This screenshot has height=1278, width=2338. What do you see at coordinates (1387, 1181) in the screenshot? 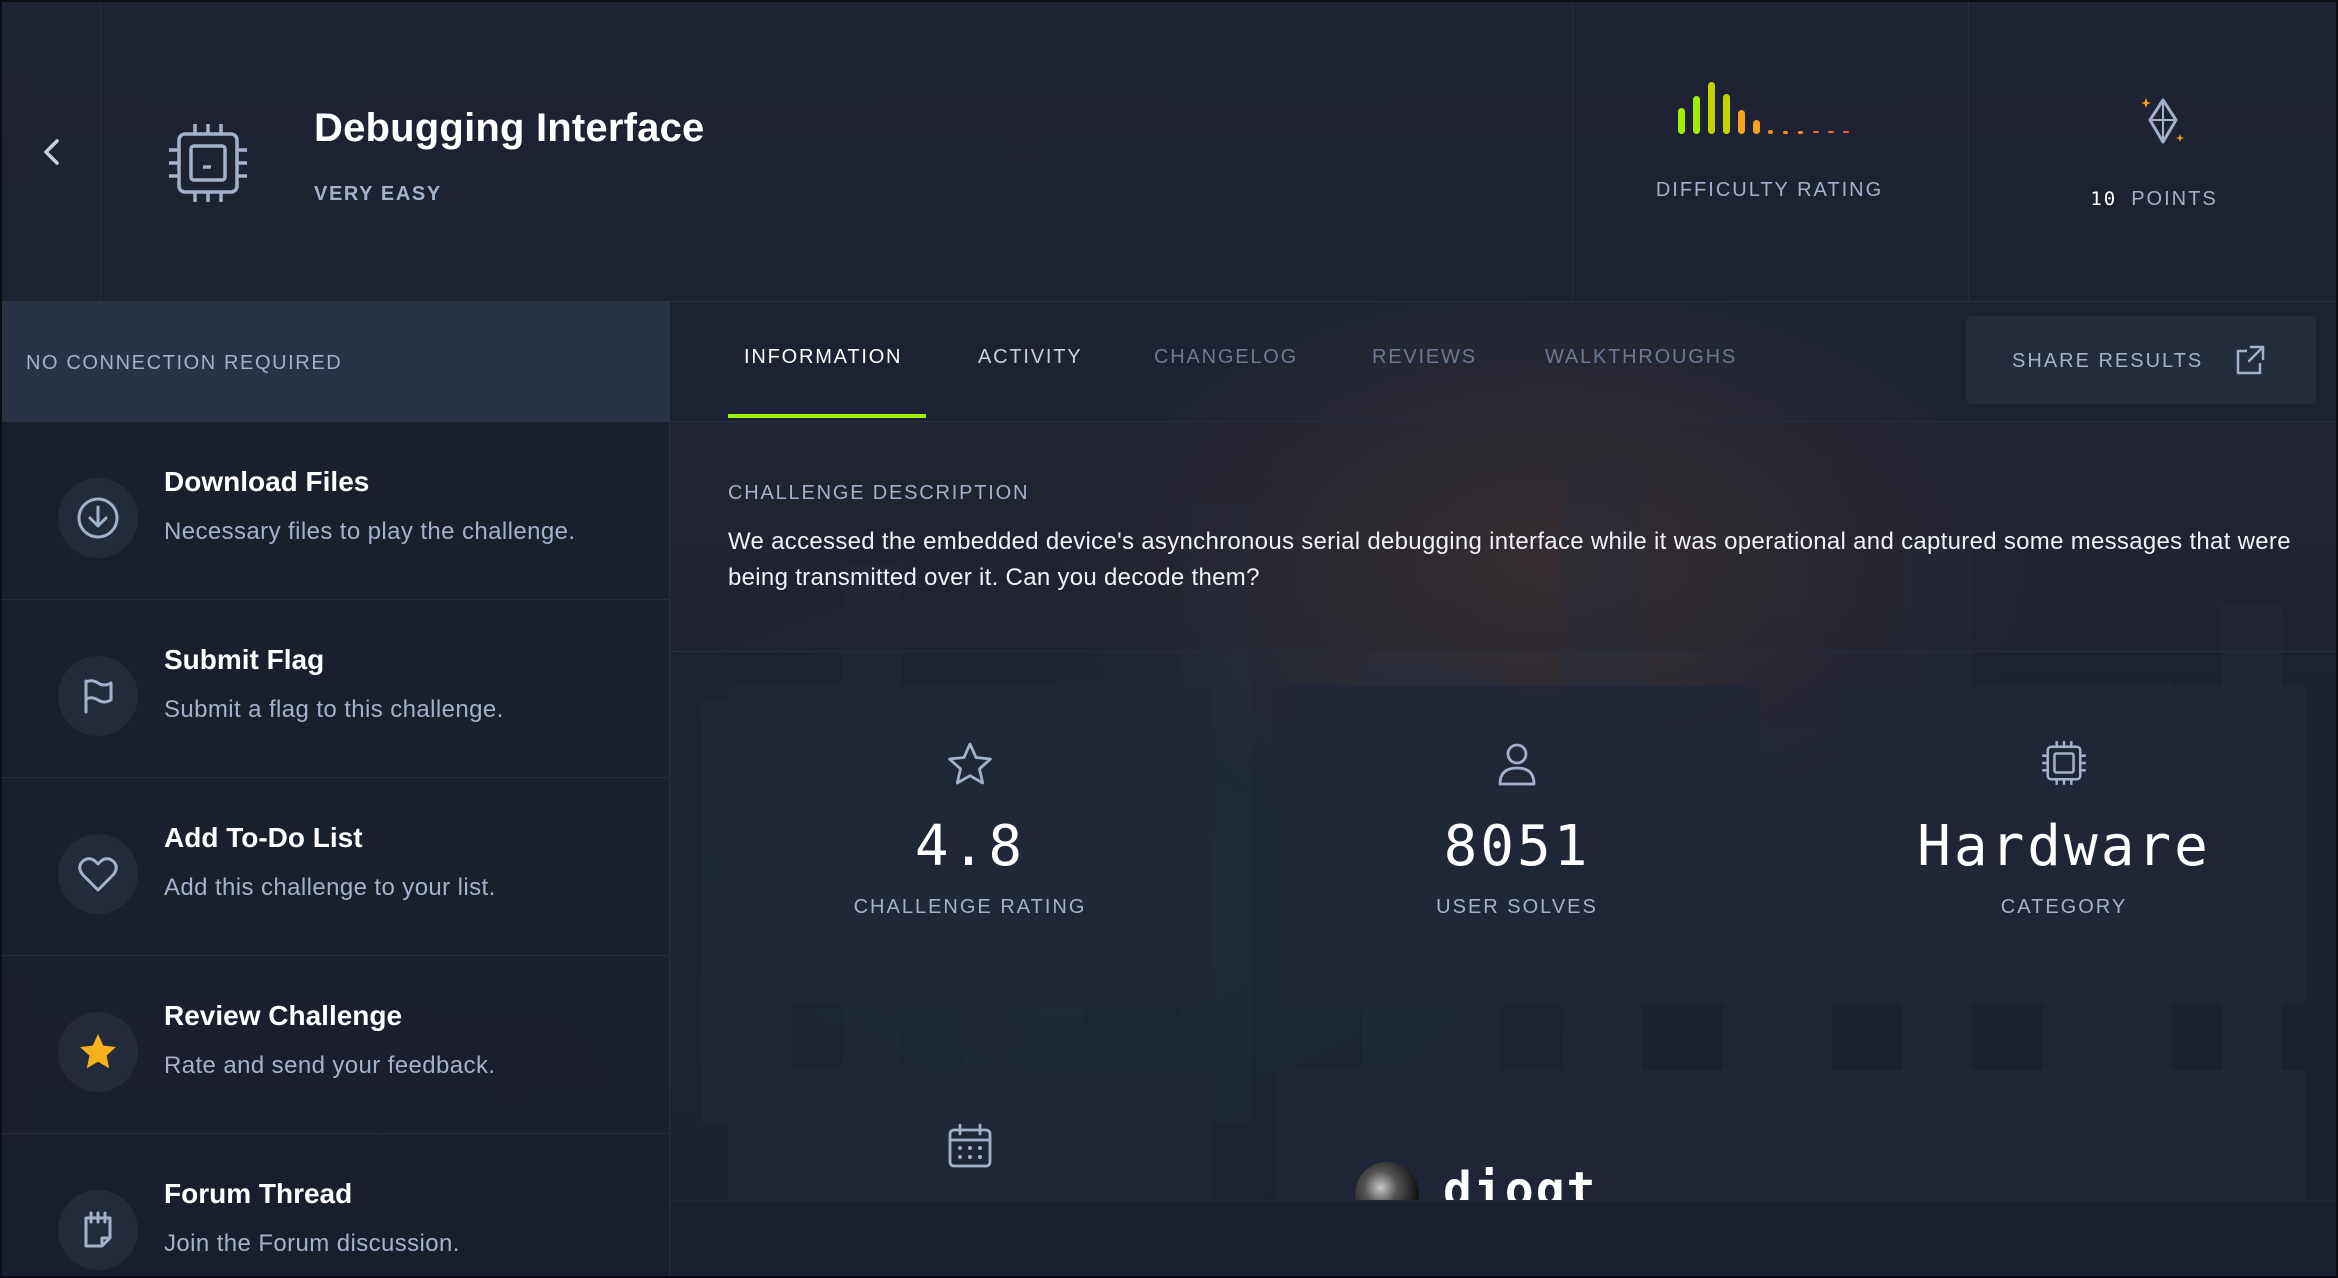
I see `creator-avatar` at bounding box center [1387, 1181].